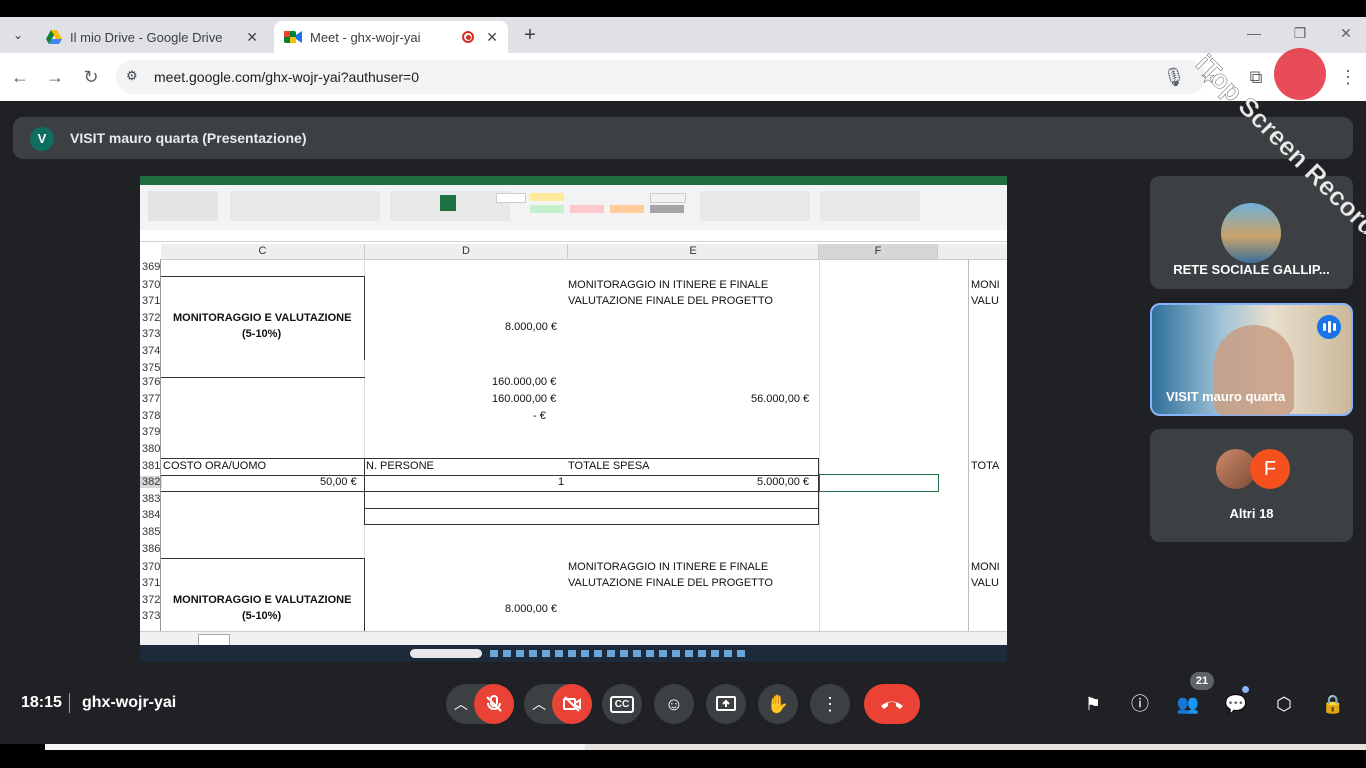  What do you see at coordinates (263, 252) in the screenshot?
I see `column-header-c: C` at bounding box center [263, 252].